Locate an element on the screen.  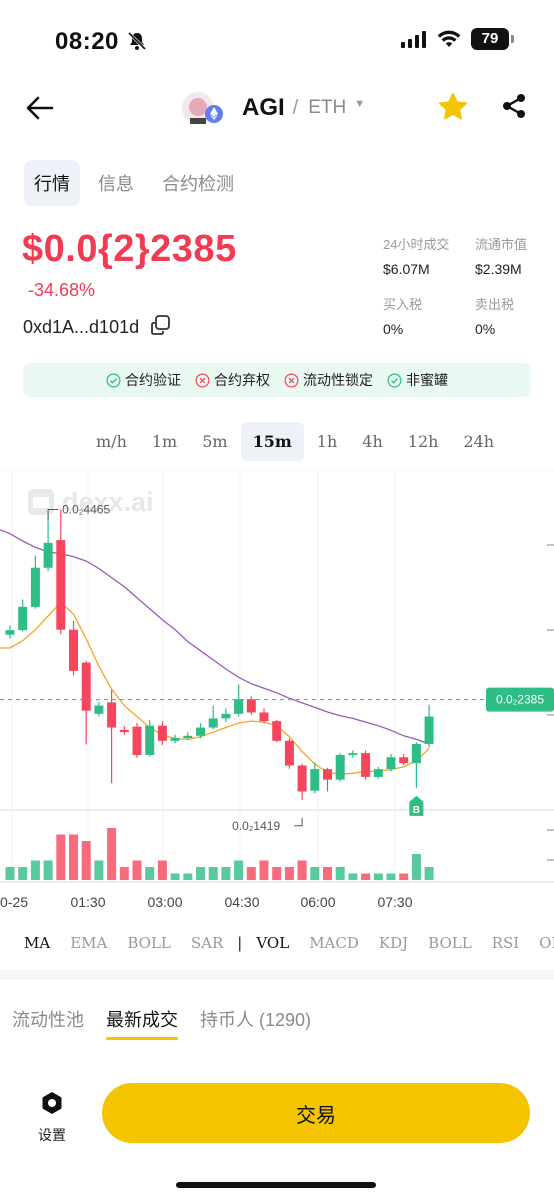
check-ownership-renounced: 合约弃权 is located at coordinates (232, 380).